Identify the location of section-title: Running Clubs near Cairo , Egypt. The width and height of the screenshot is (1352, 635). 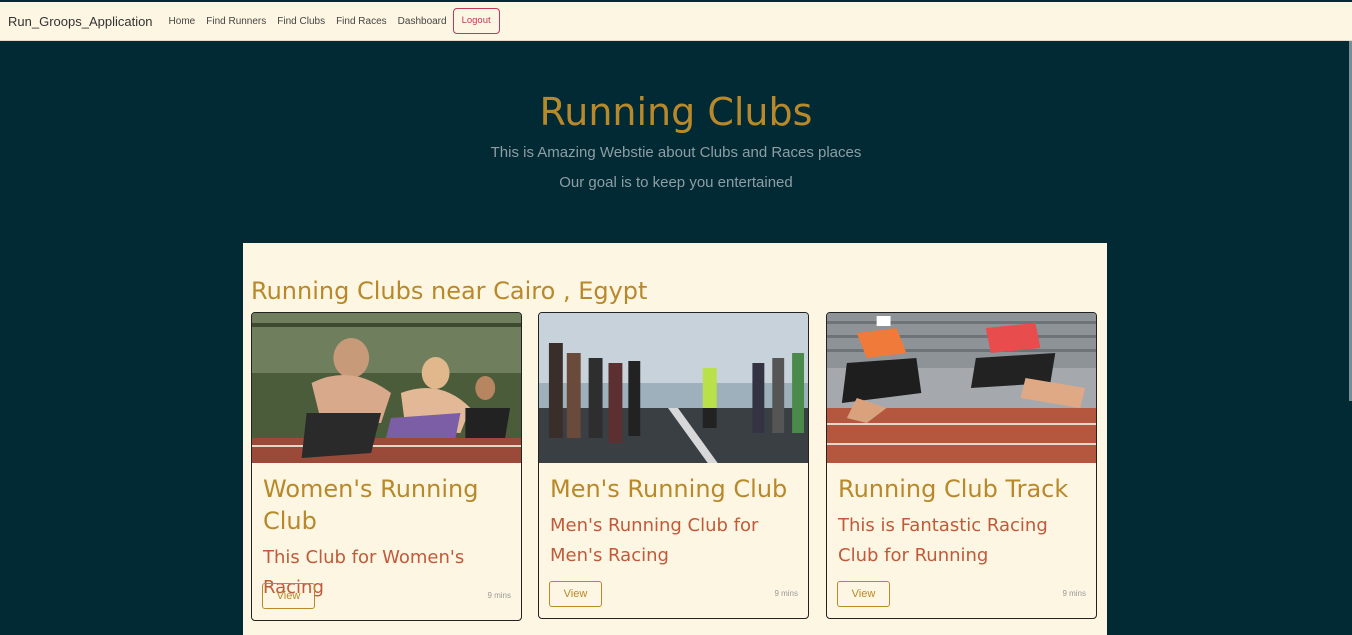
(449, 291).